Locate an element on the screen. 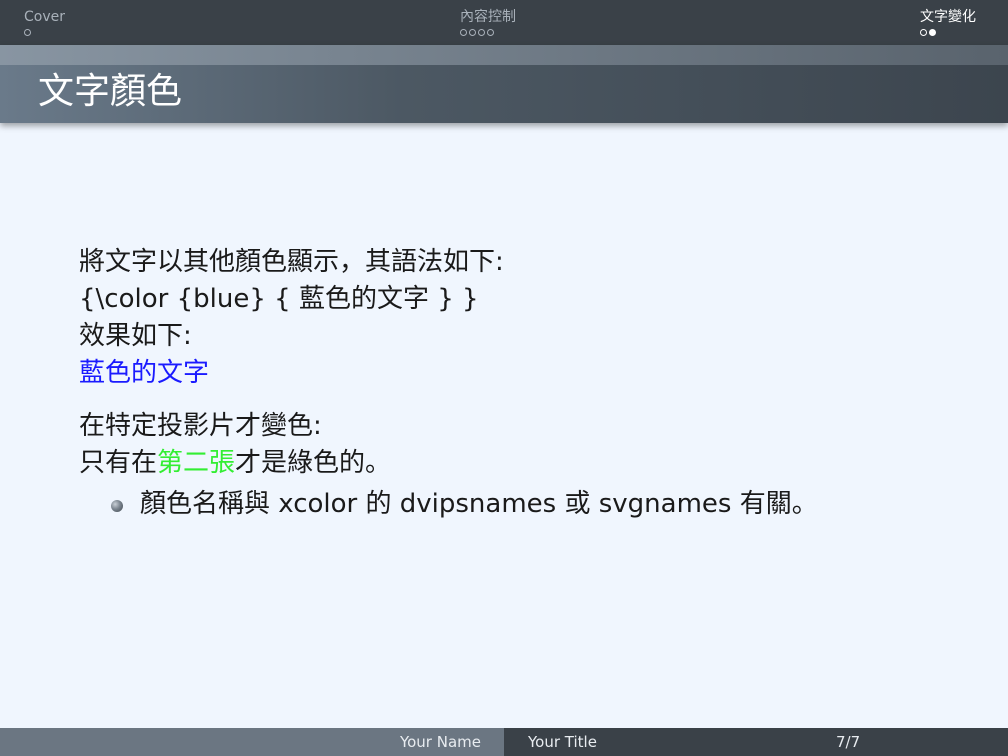 This screenshot has height=756, width=1008. overlay-sentence: 只有在第二張才是綠色的。 is located at coordinates (519, 463).